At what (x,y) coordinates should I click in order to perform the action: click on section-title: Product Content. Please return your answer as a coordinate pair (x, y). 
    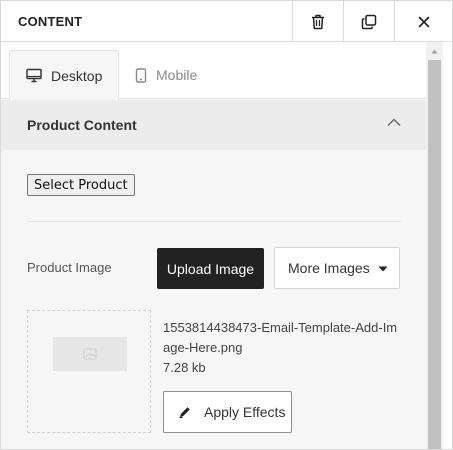
    Looking at the image, I should click on (82, 125).